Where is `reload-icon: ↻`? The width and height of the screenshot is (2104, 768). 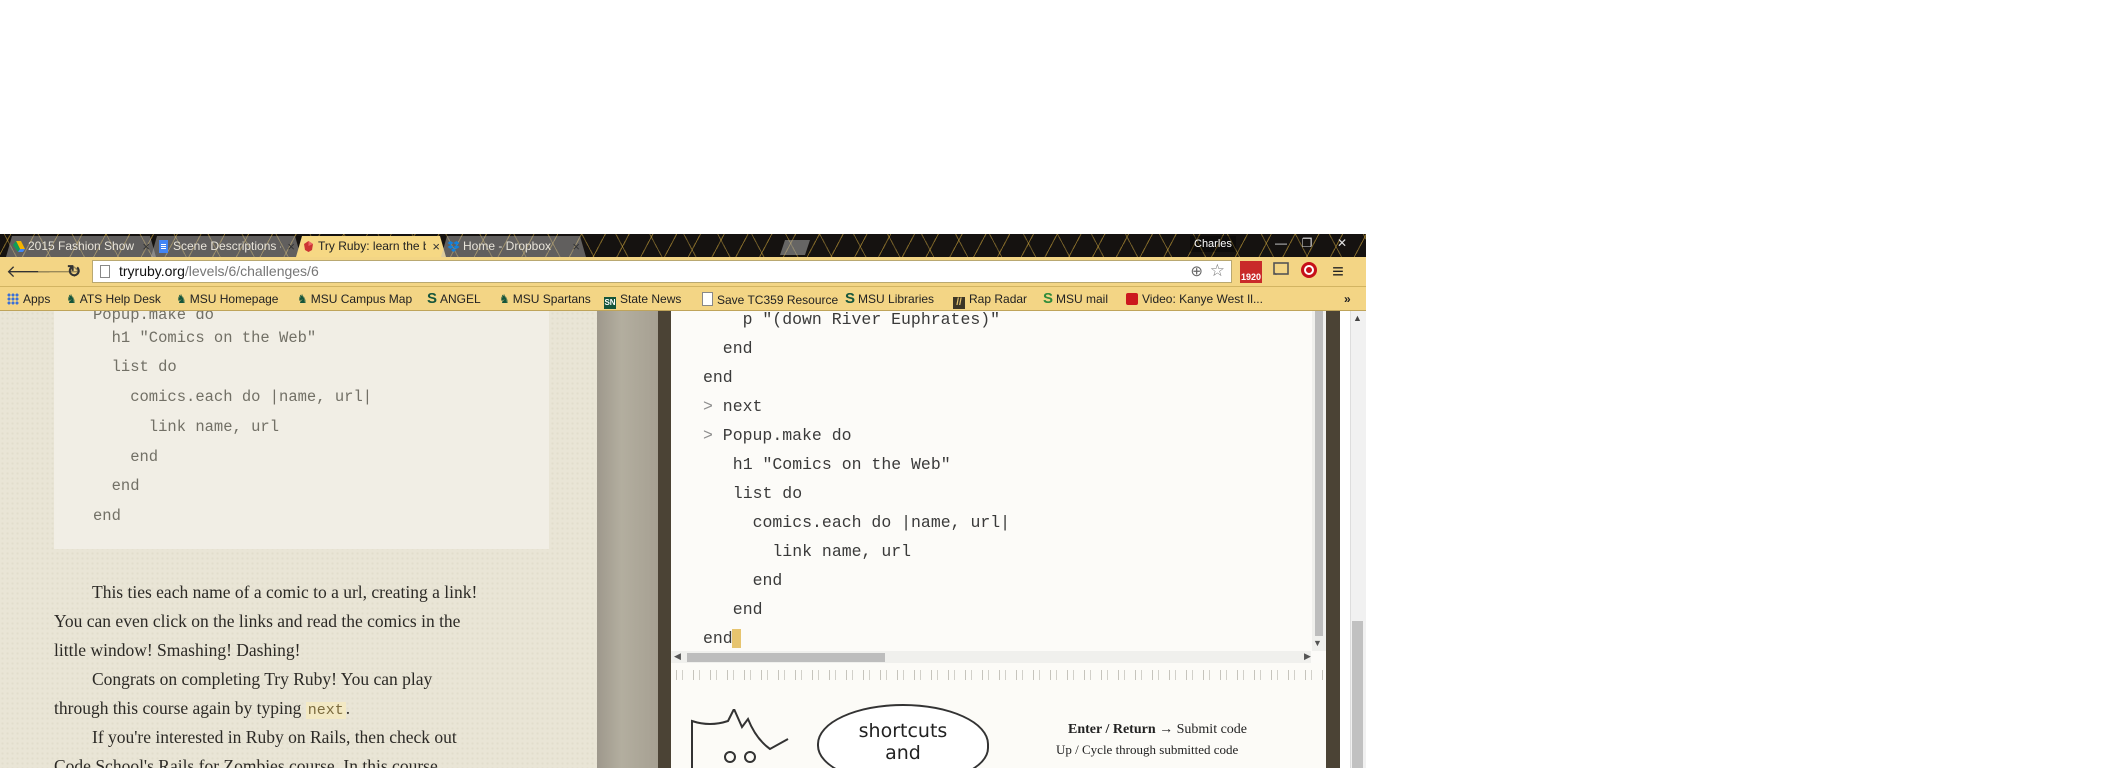
reload-icon: ↻ is located at coordinates (74, 271).